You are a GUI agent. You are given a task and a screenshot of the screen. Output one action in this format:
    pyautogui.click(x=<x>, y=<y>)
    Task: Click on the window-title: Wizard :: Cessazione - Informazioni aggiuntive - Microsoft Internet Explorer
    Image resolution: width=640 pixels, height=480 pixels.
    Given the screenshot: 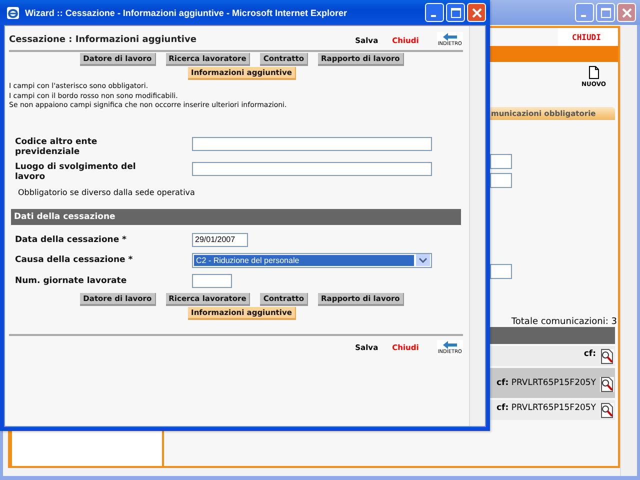 What is the action you would take?
    pyautogui.click(x=186, y=13)
    